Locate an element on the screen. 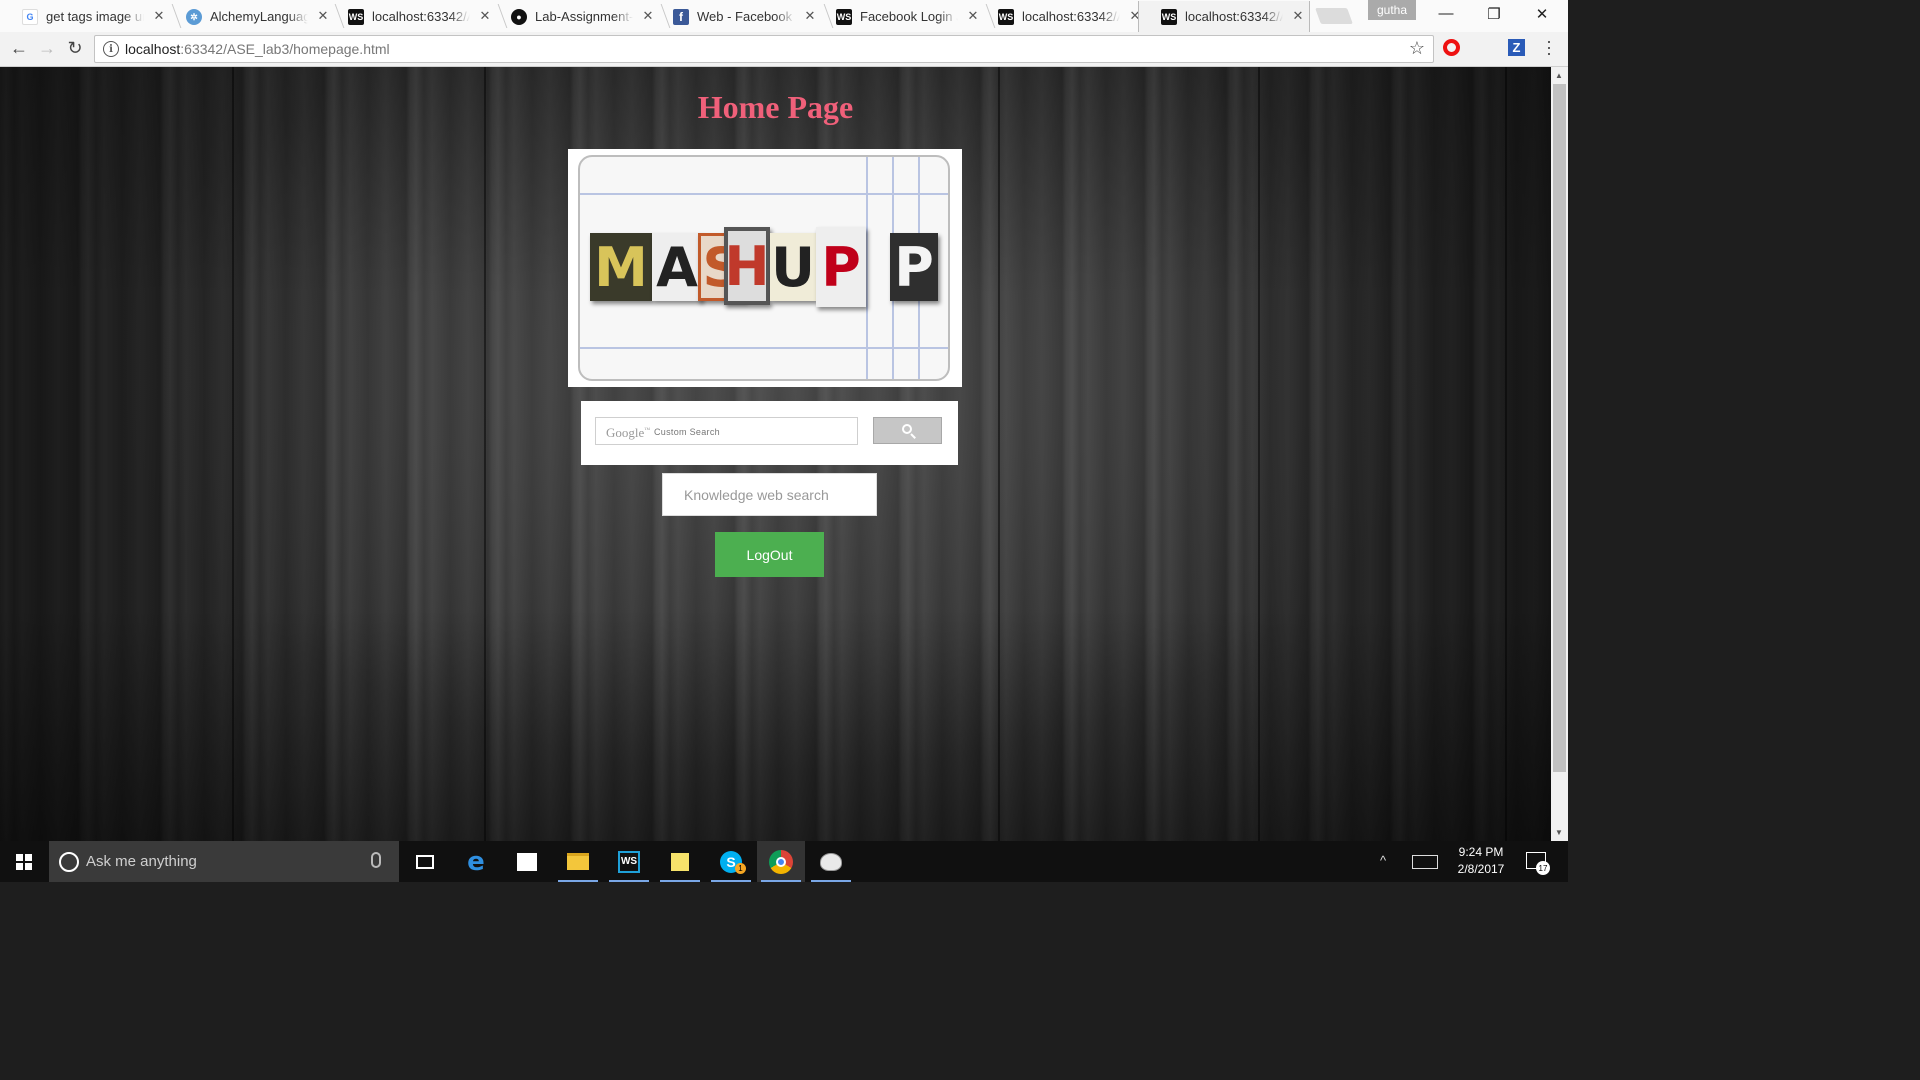 This screenshot has width=1920, height=1080. store-icon is located at coordinates (527, 861).